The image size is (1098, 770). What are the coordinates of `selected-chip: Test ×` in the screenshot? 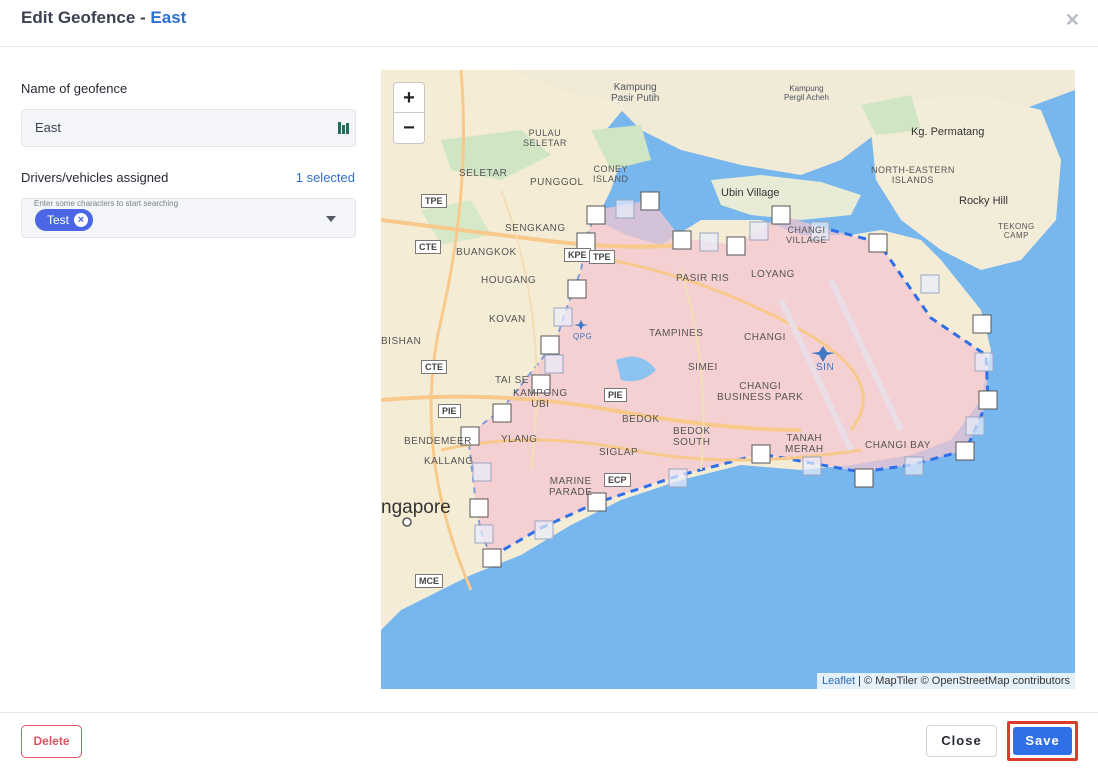 It's located at (64, 220).